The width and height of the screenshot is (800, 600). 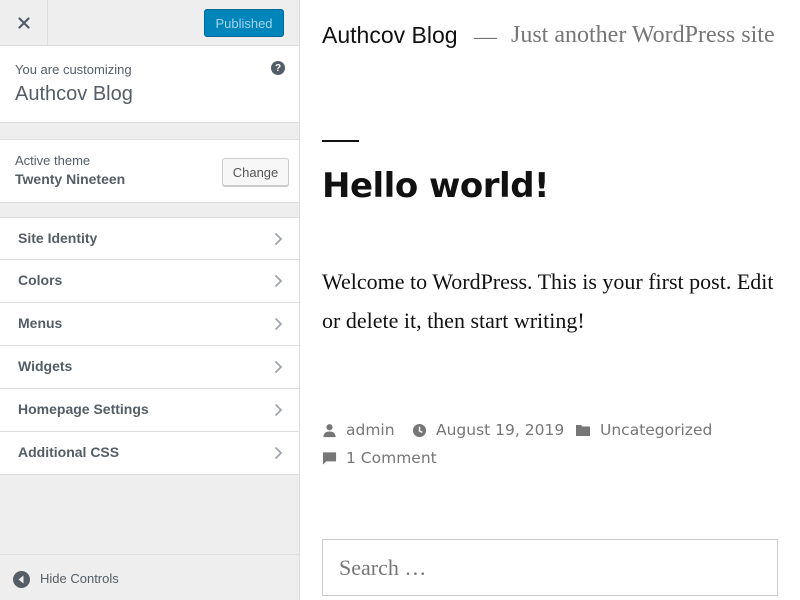 I want to click on section-label: Homepage Settings, so click(x=83, y=409).